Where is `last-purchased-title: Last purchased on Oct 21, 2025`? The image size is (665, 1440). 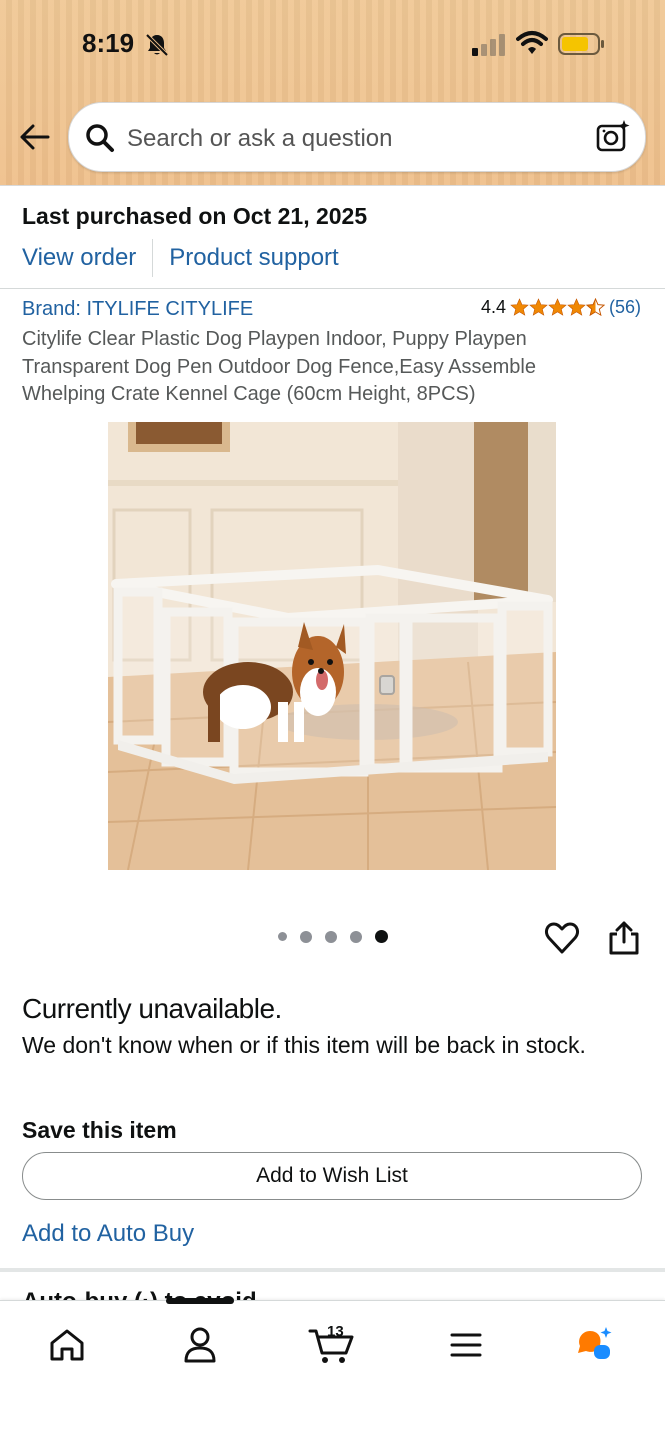 last-purchased-title: Last purchased on Oct 21, 2025 is located at coordinates (195, 216).